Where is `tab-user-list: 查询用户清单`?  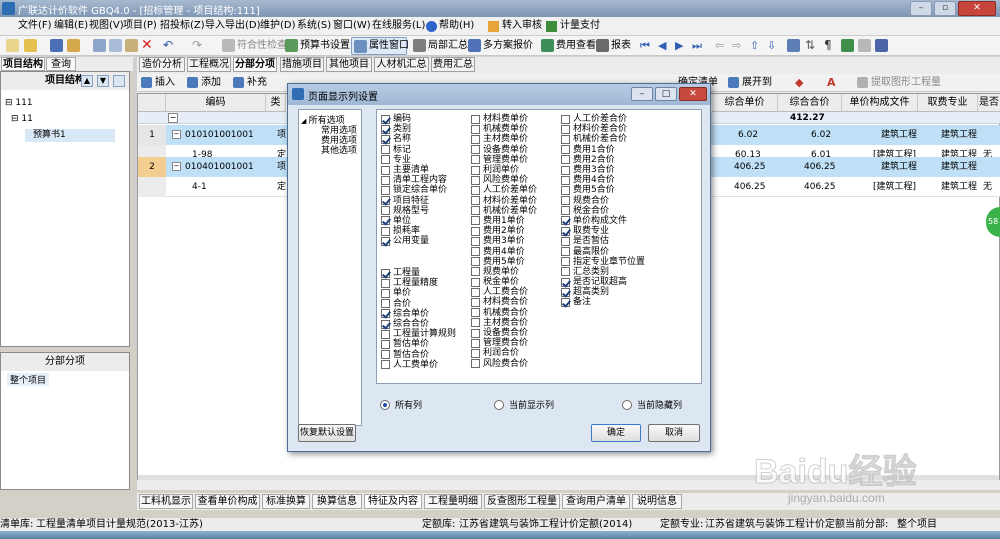 tab-user-list: 查询用户清单 is located at coordinates (596, 501).